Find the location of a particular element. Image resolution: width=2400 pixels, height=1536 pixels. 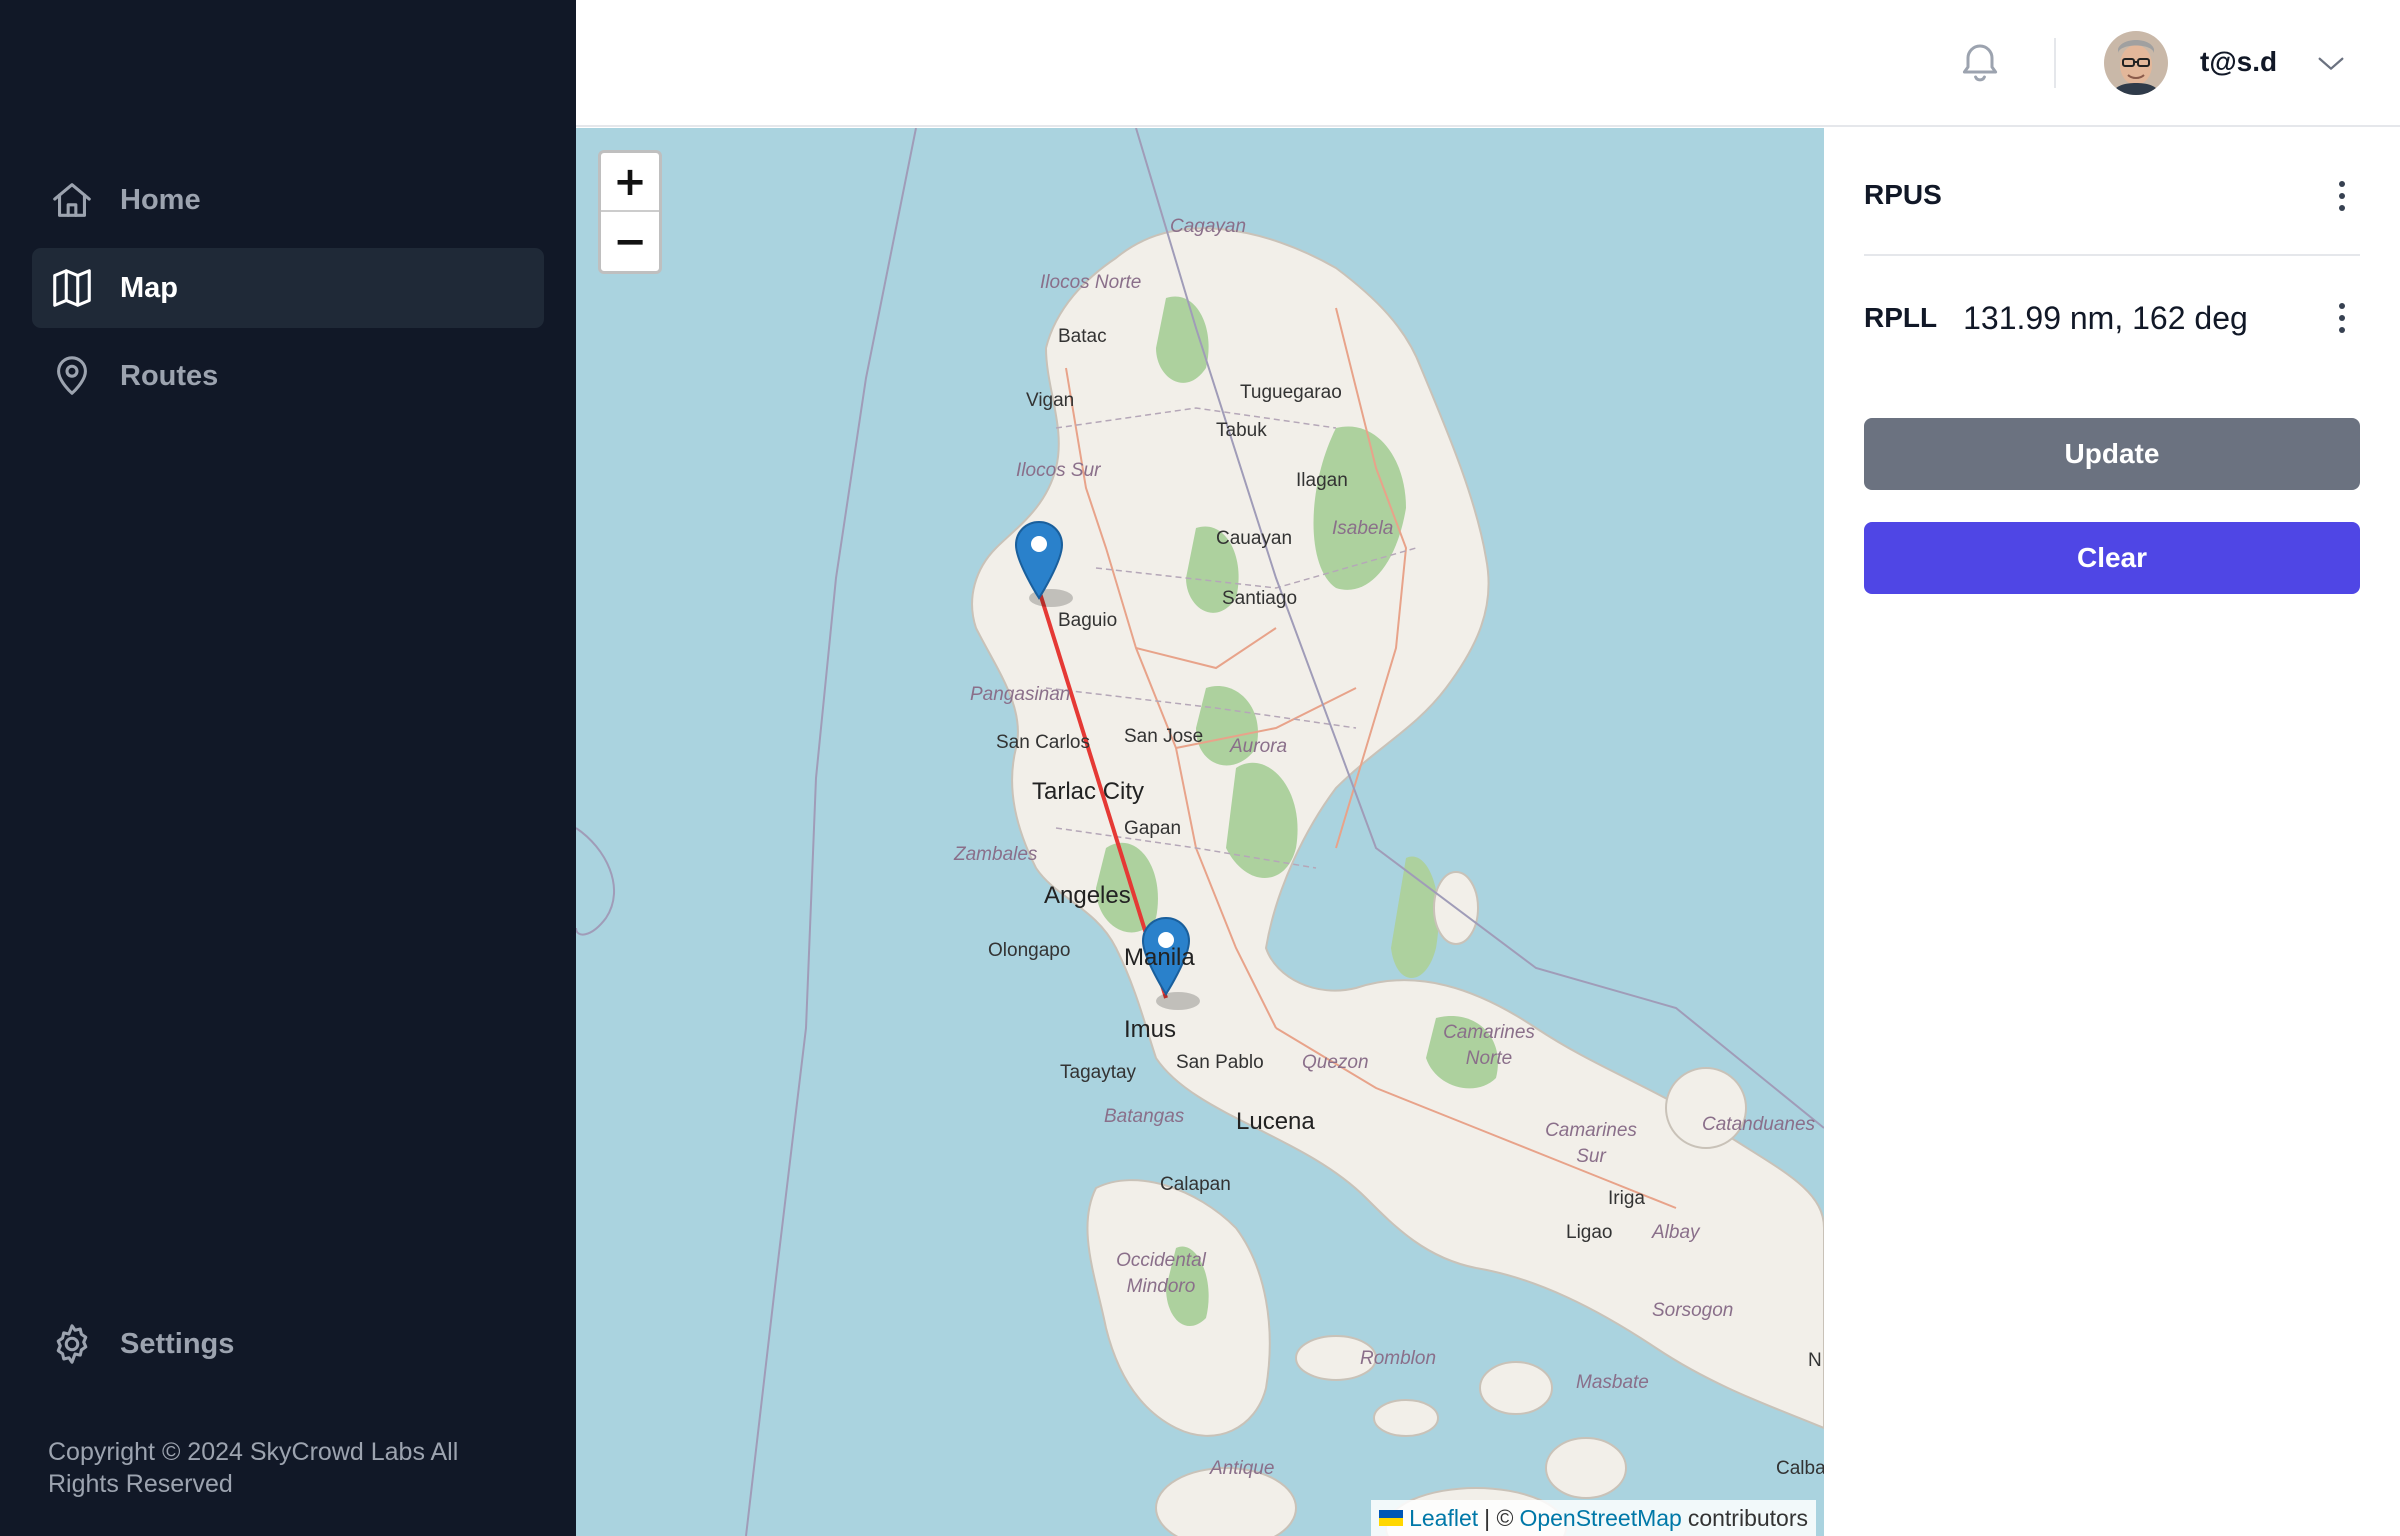

sidebar-item-label: Map is located at coordinates (149, 287).